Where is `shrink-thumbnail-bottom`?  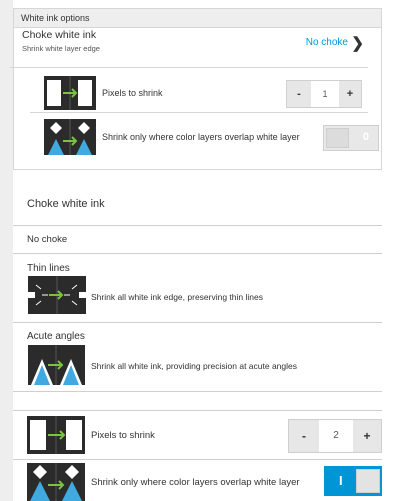 shrink-thumbnail-bottom is located at coordinates (56, 435).